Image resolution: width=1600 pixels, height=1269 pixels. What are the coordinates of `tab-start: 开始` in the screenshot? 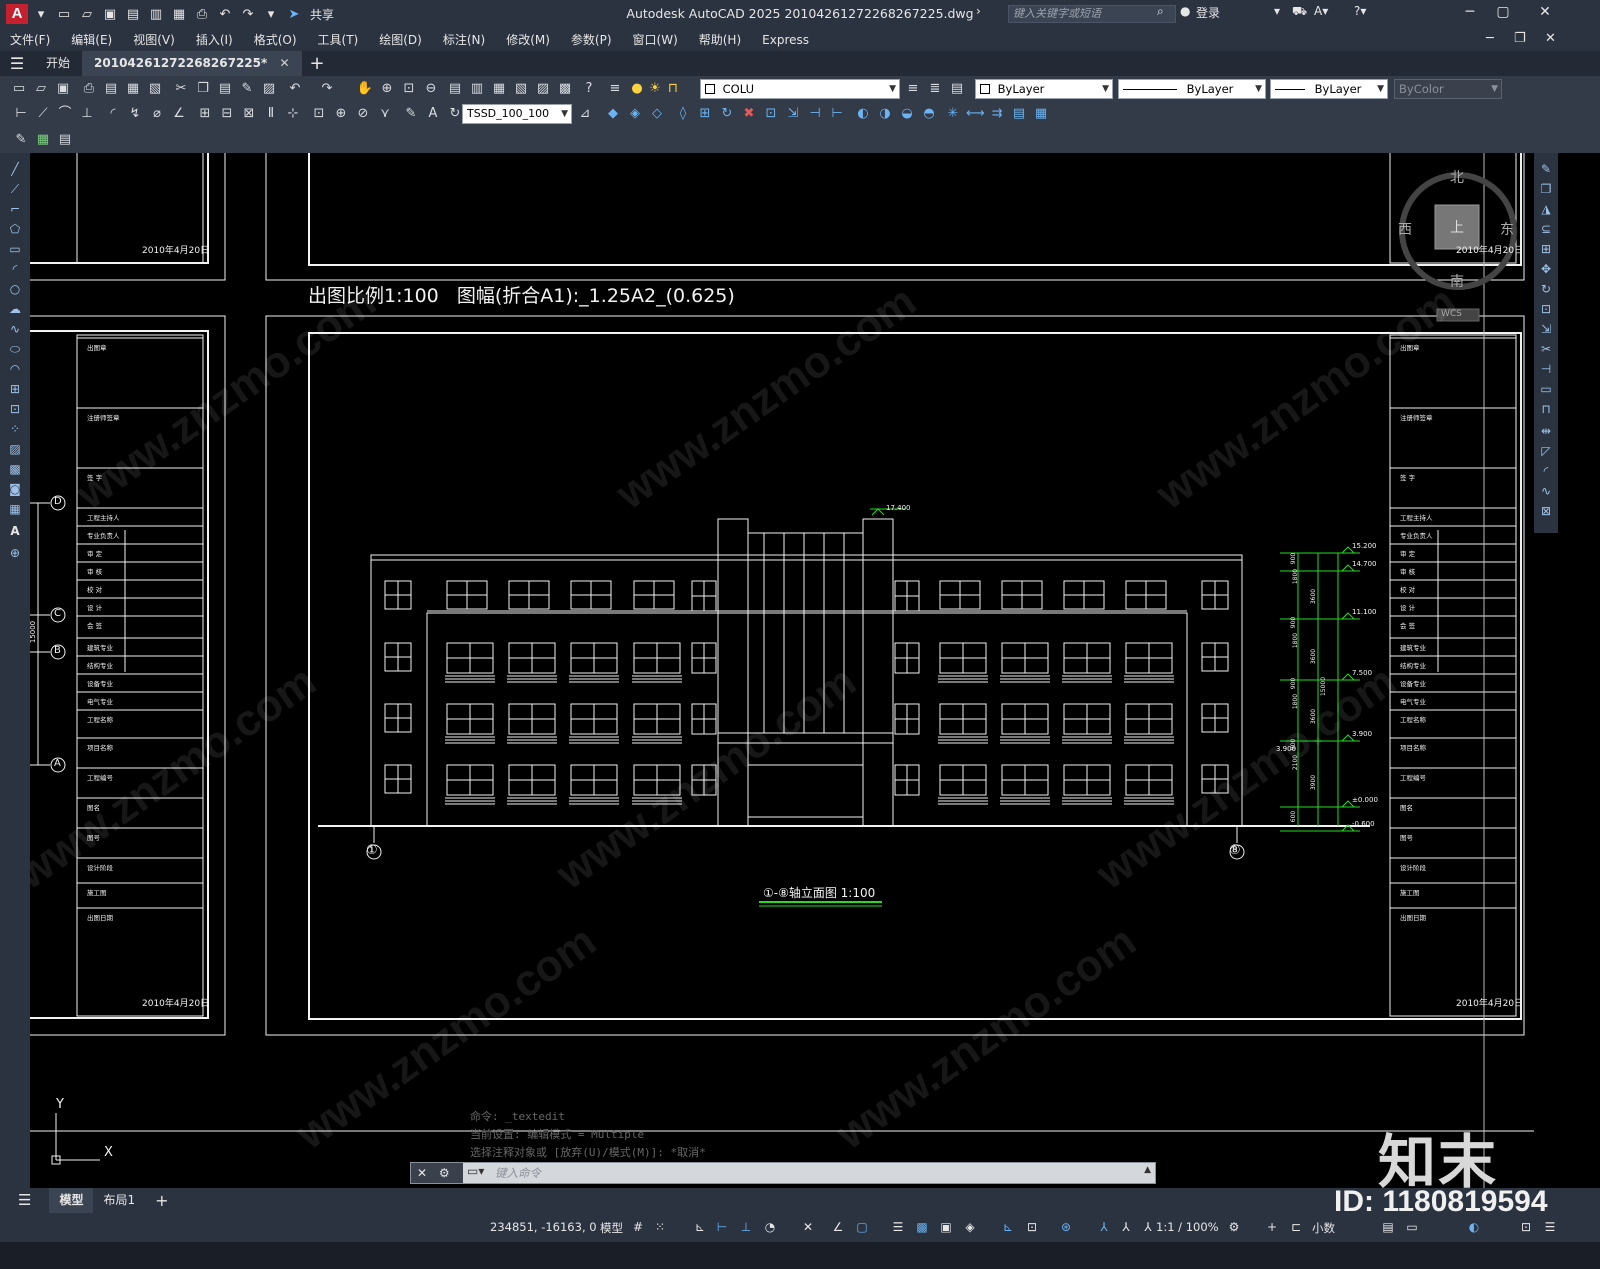 It's located at (58, 63).